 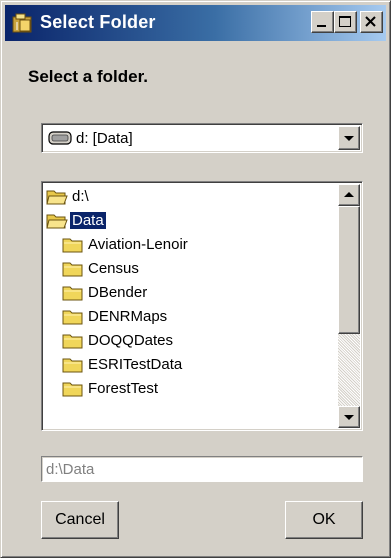 I want to click on close-icon, so click(x=370, y=21).